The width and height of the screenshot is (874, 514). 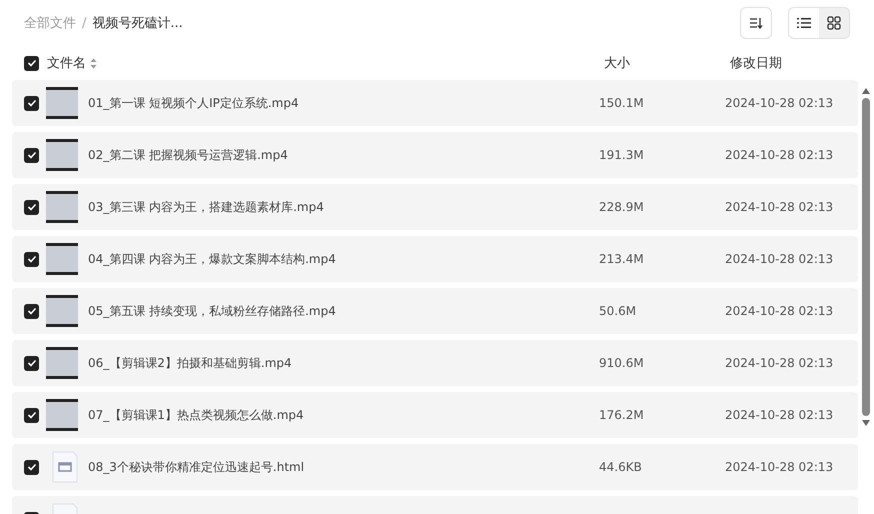 I want to click on size-column-header: 大小, so click(x=617, y=63).